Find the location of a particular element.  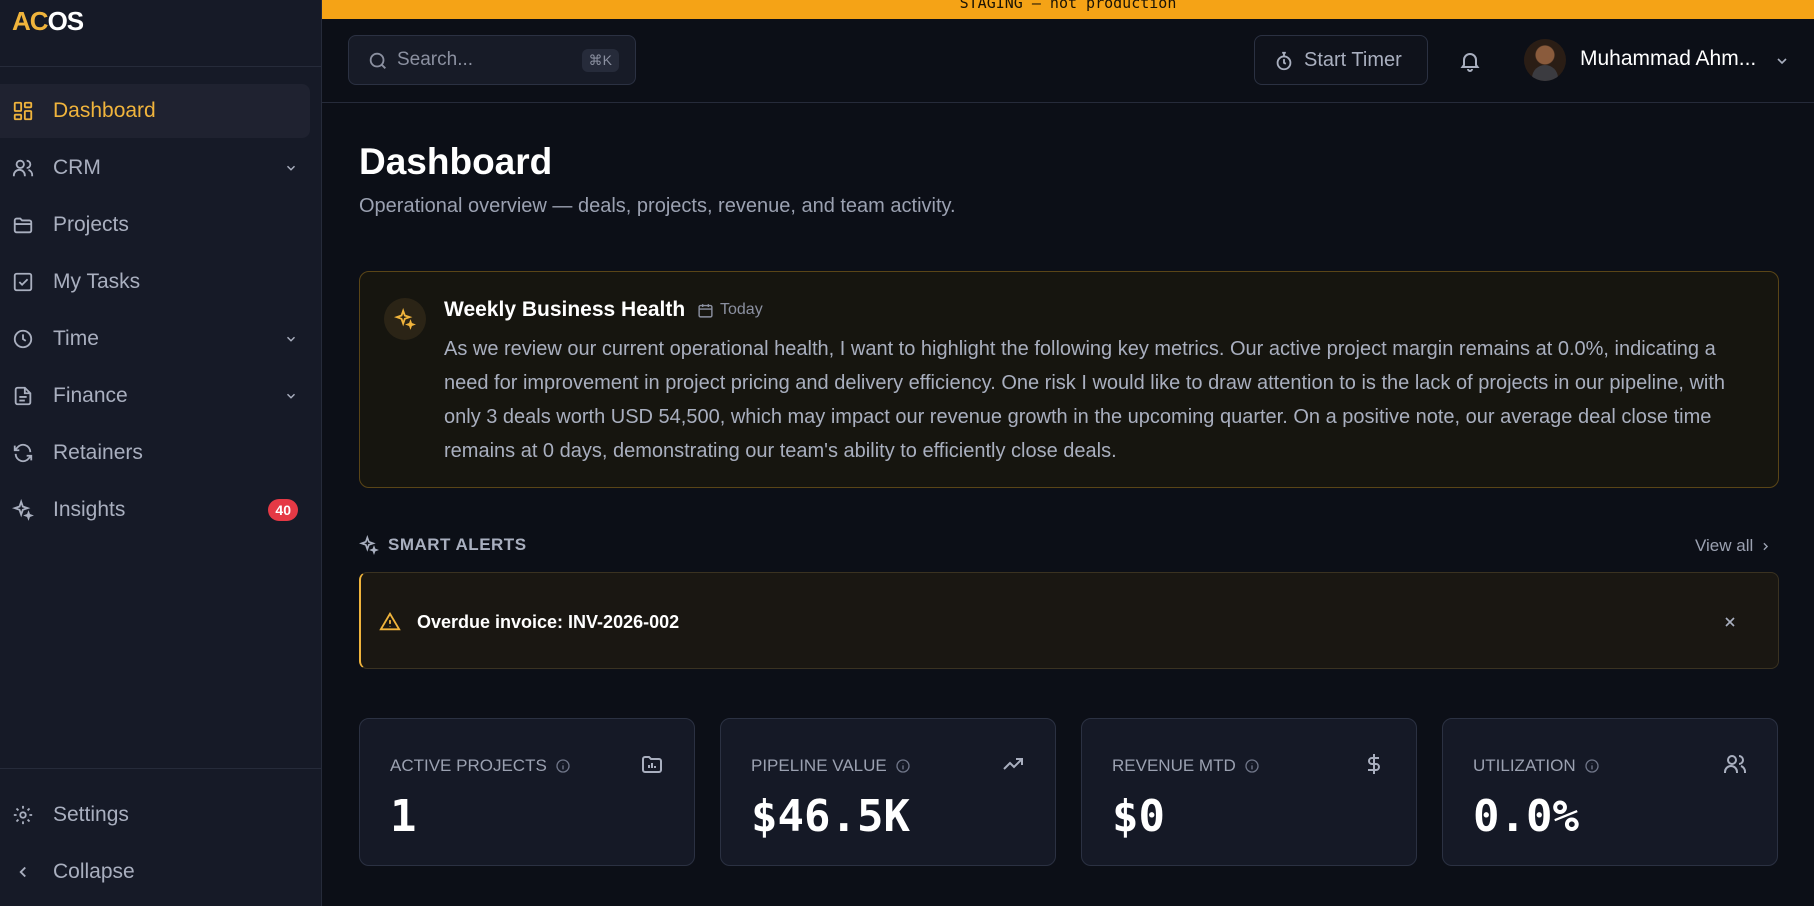

health-title: Weekly Business Health is located at coordinates (565, 309).